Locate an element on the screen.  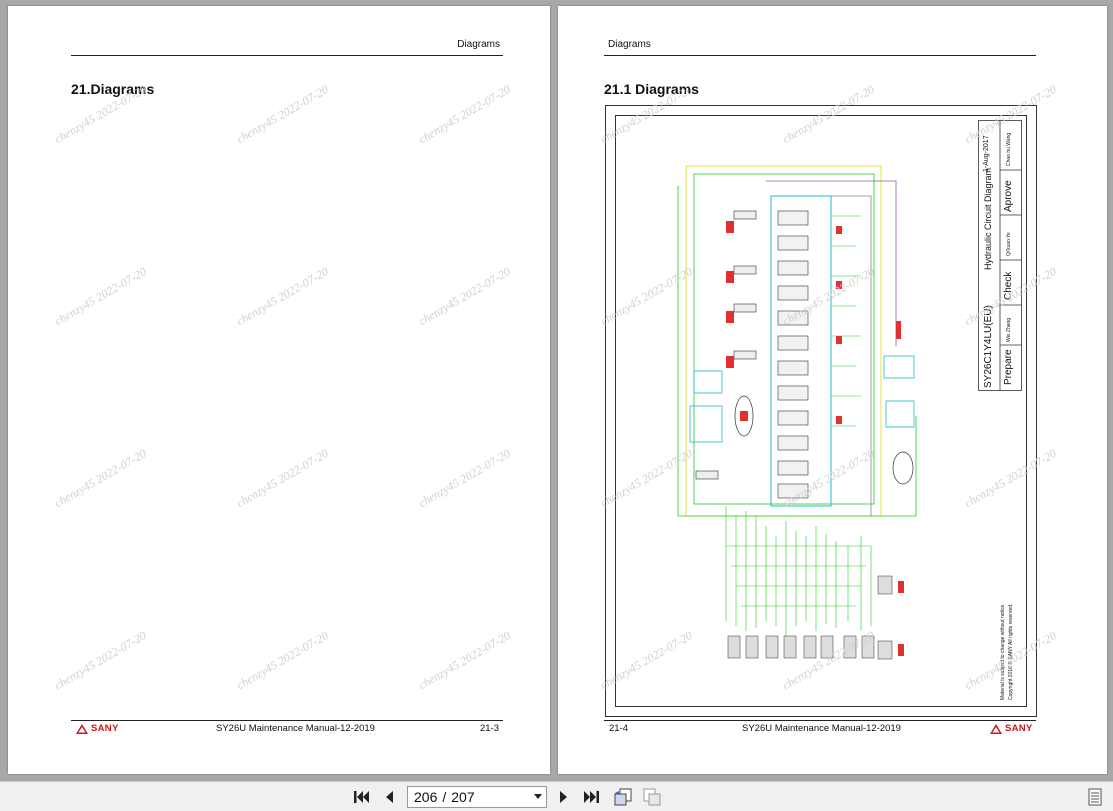
section-title: 21.Diagrams is located at coordinates (113, 89).